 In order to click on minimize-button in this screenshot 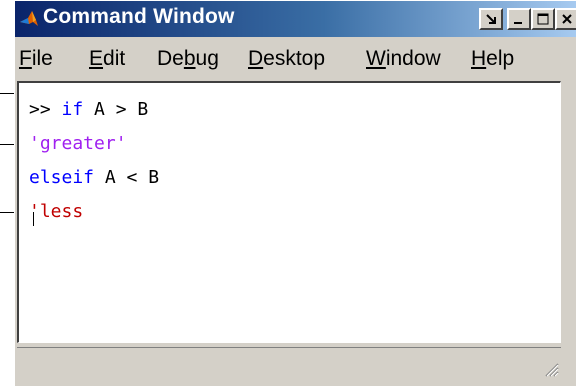, I will do `click(519, 19)`.